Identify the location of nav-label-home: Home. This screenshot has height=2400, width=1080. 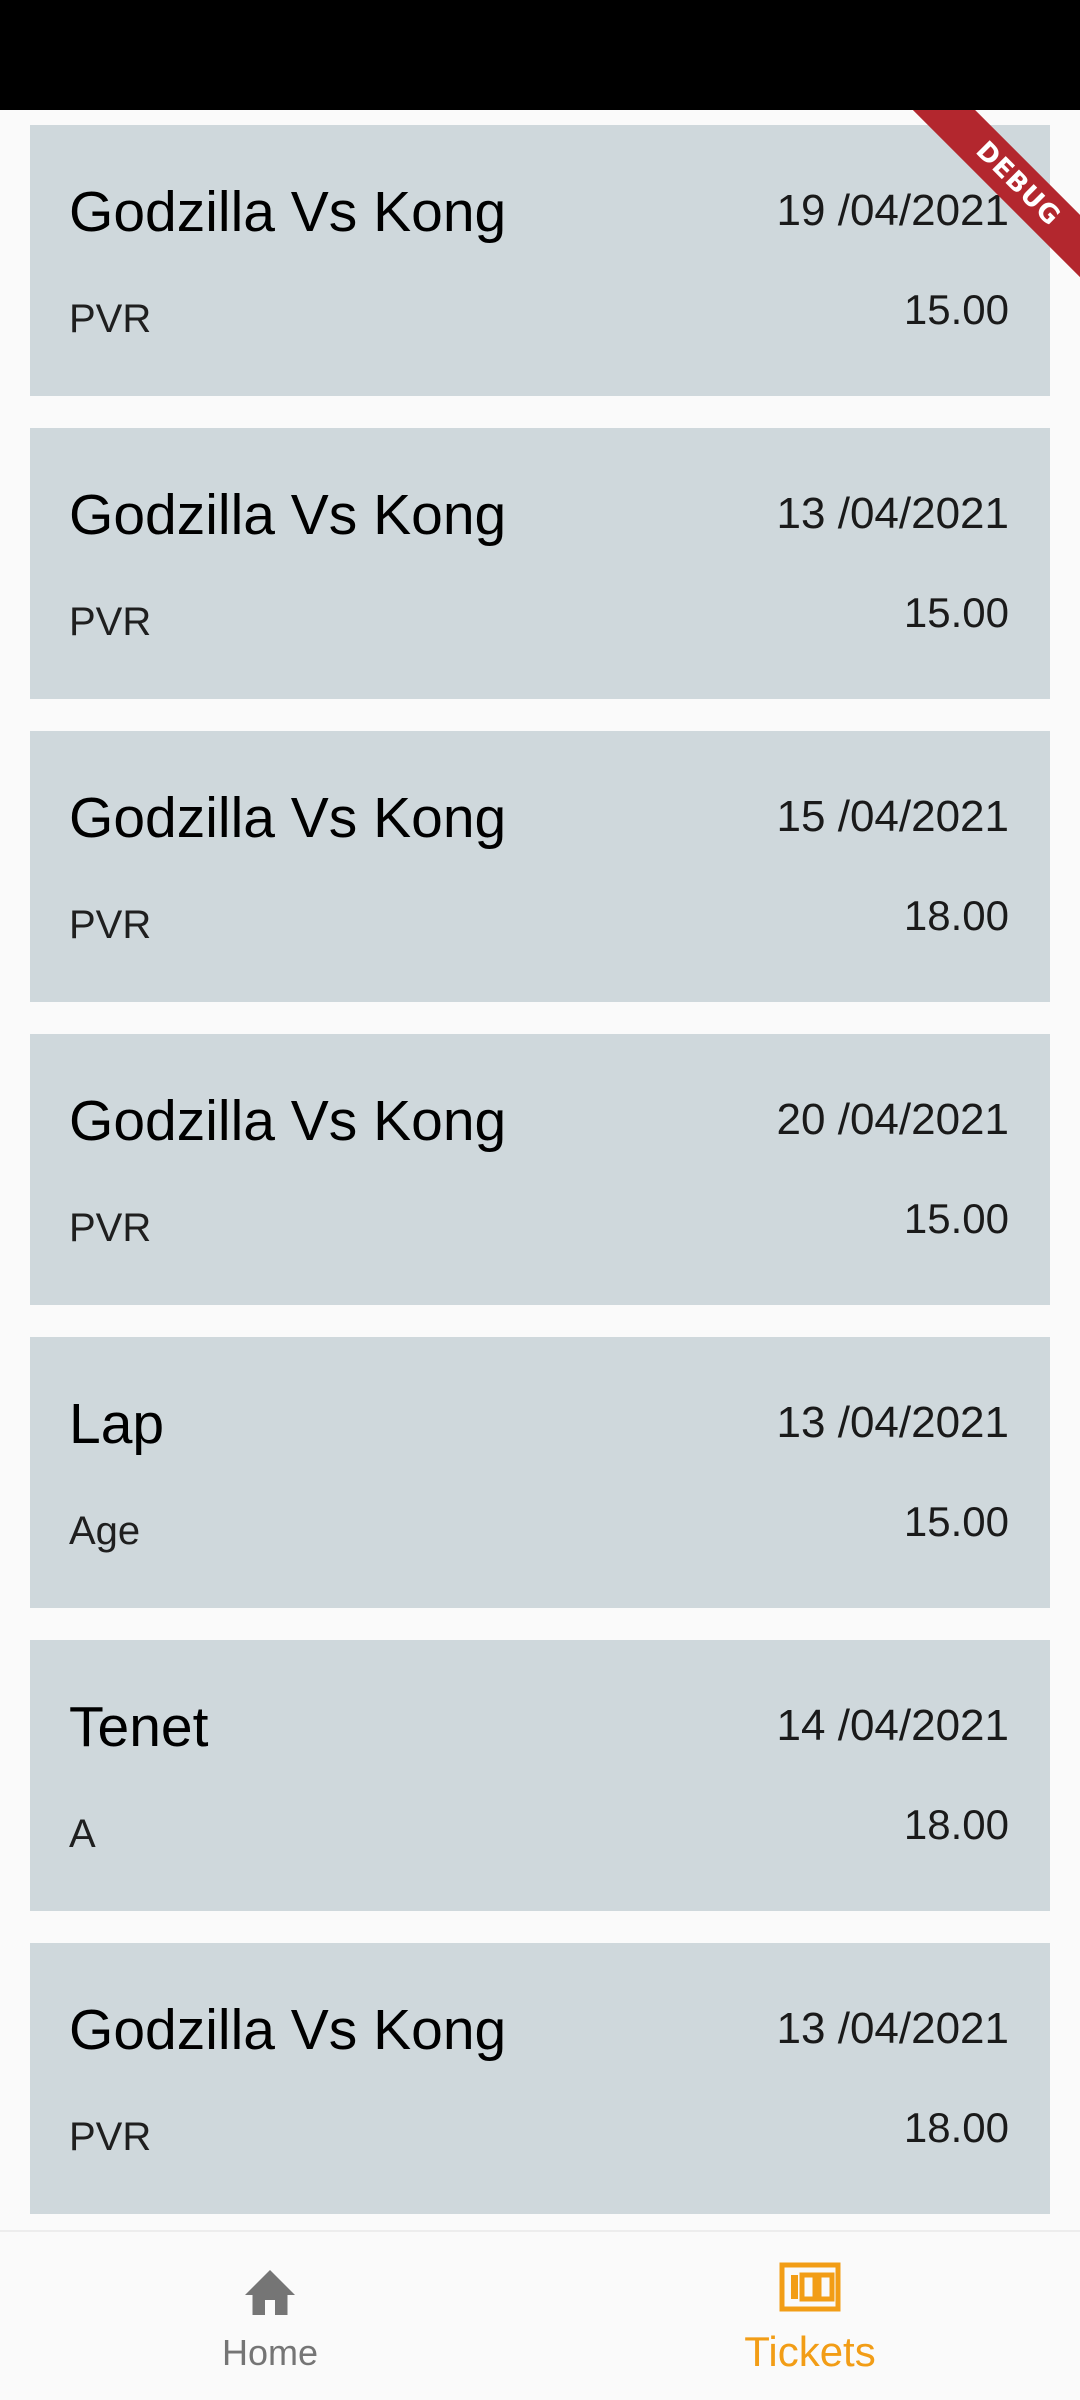
(270, 2352).